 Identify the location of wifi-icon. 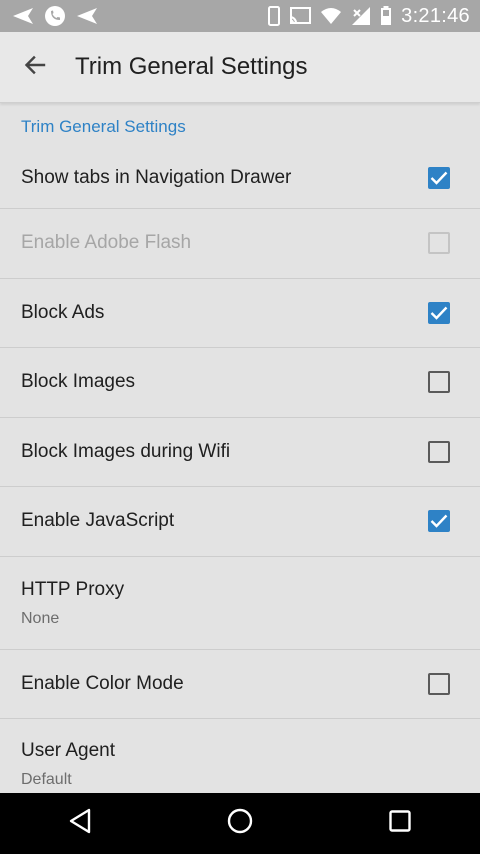
(331, 16).